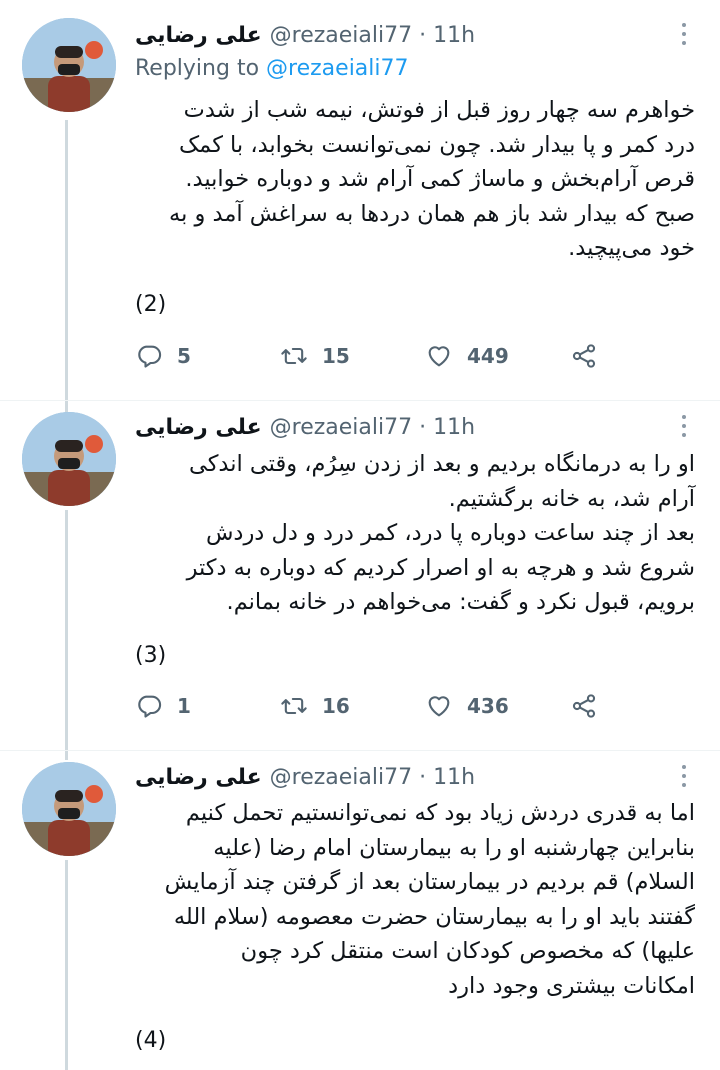 The image size is (720, 1070). What do you see at coordinates (336, 706) in the screenshot?
I see `retweet-count: 16` at bounding box center [336, 706].